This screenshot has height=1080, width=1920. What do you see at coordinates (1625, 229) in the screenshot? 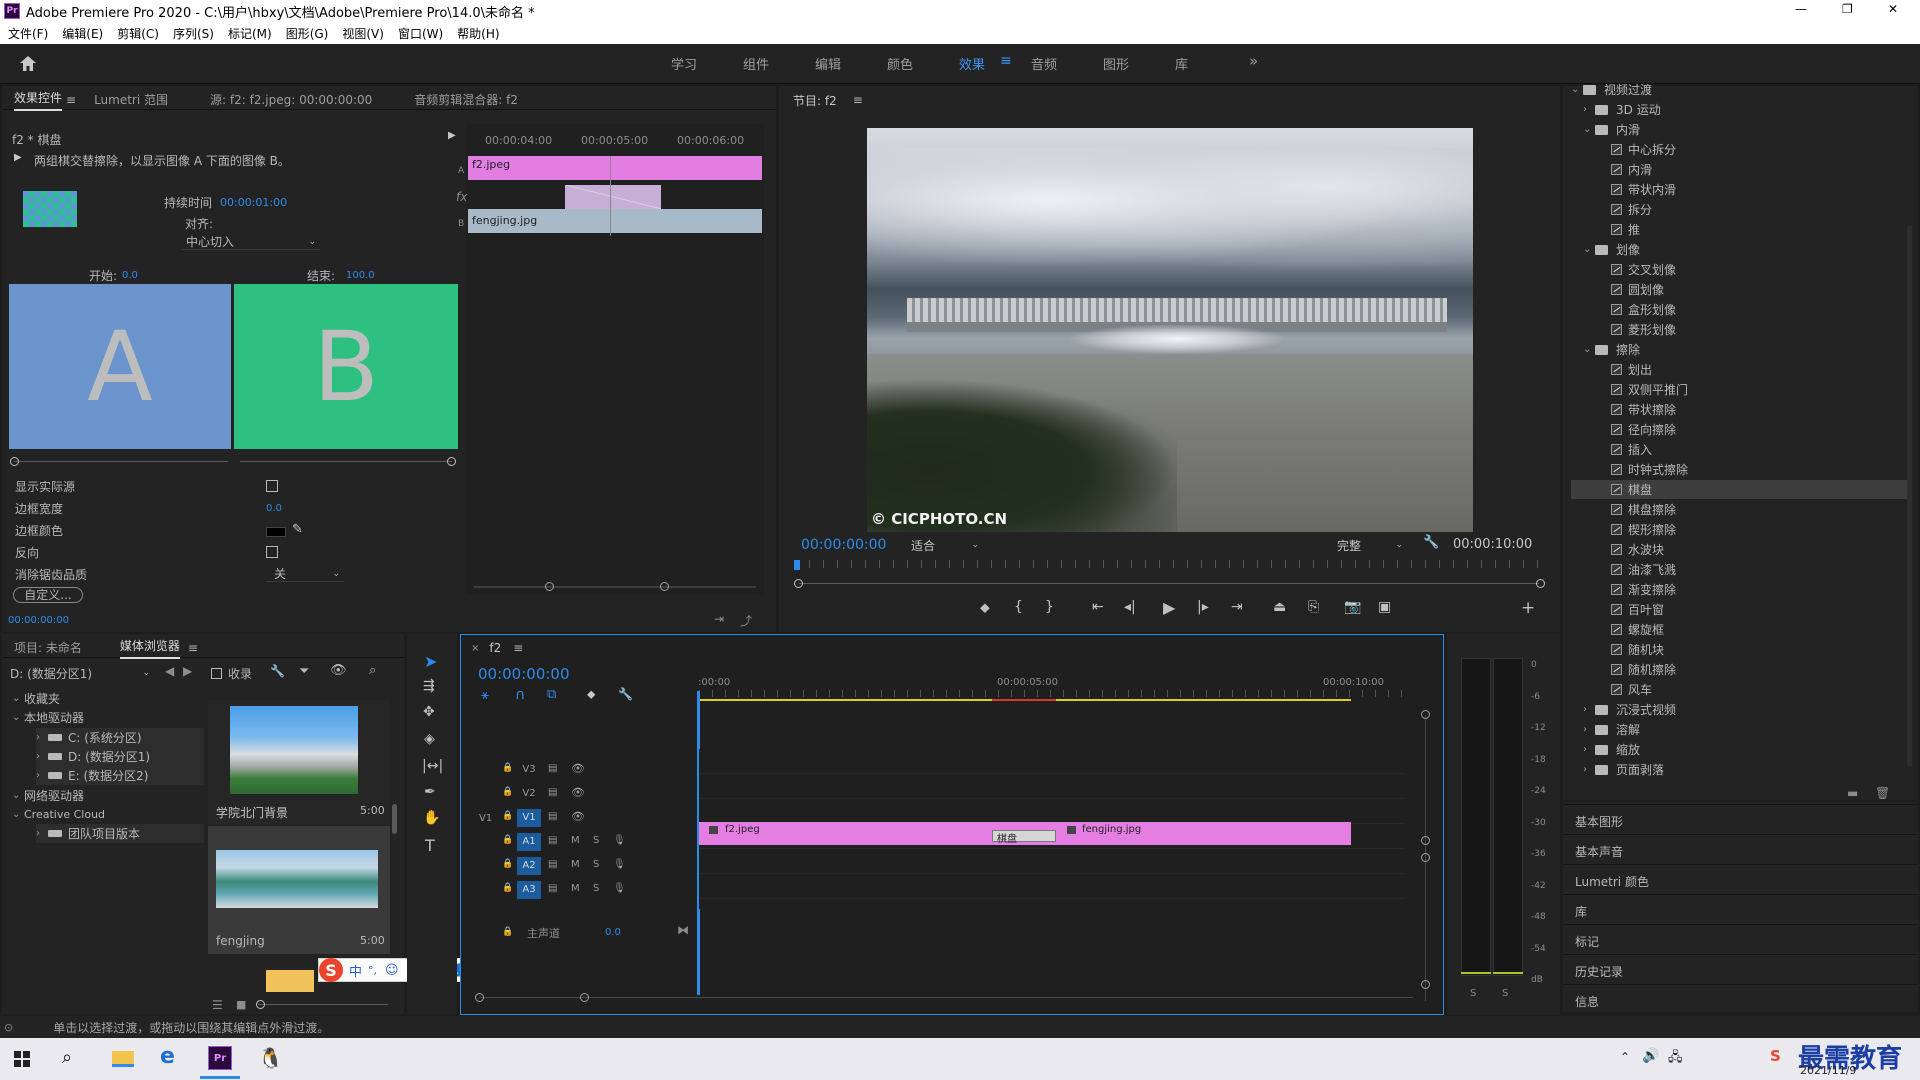
I see `effects-item: 推` at bounding box center [1625, 229].